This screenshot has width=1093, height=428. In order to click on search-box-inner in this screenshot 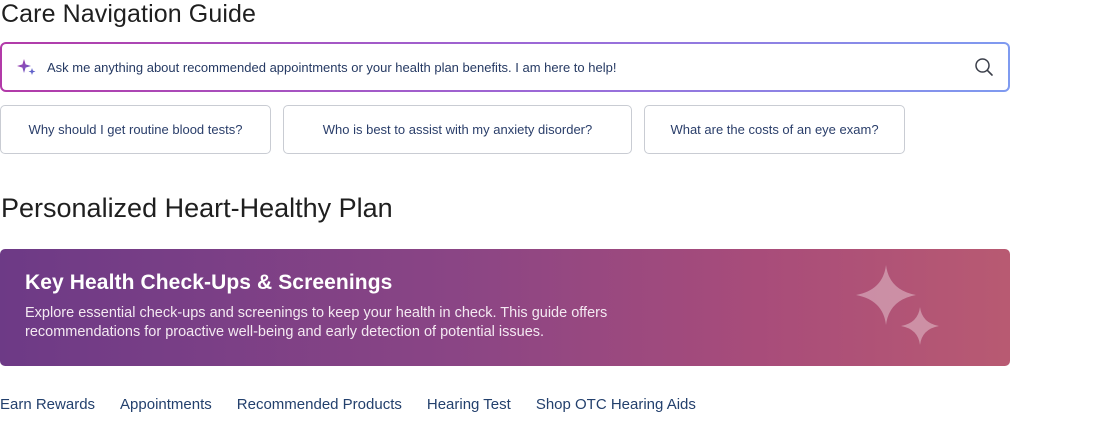, I will do `click(505, 67)`.